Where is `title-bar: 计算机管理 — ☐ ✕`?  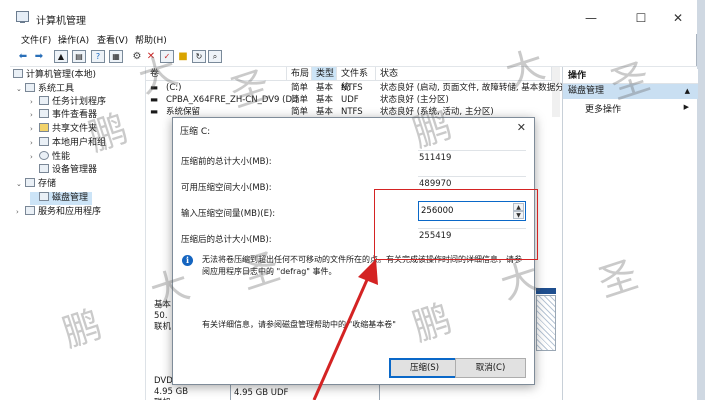
title-bar: 计算机管理 — ☐ ✕ is located at coordinates (353, 17).